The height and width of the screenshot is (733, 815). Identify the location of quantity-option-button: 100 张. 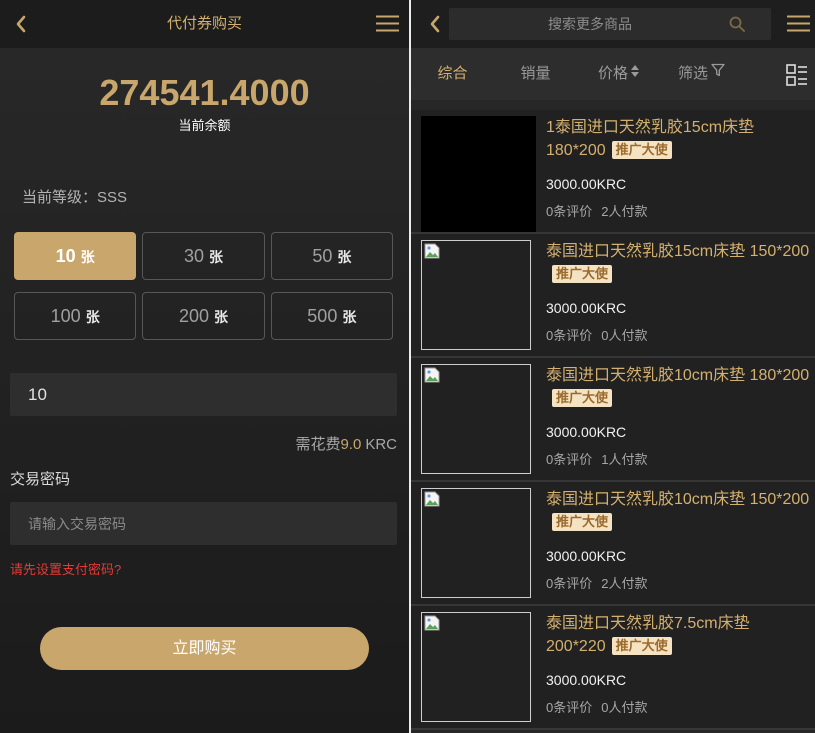
(75, 316).